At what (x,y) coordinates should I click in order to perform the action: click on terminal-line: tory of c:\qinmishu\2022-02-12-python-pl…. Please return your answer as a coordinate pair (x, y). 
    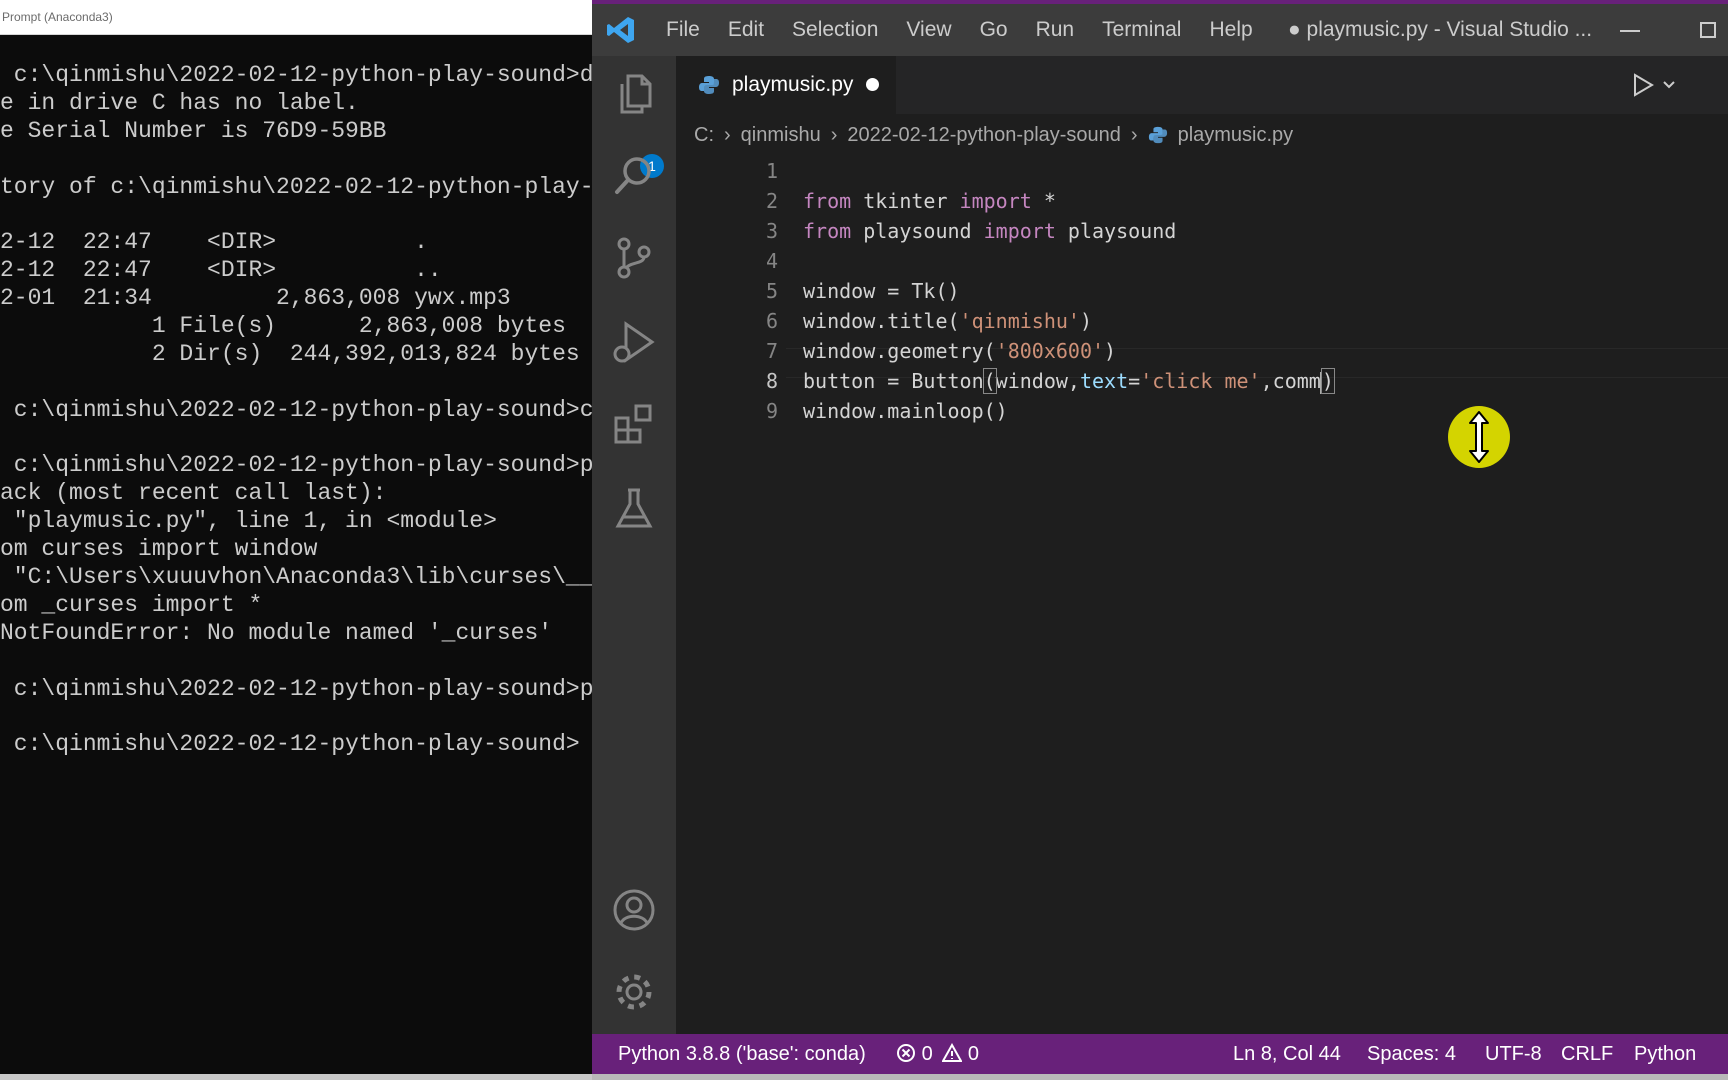
    Looking at the image, I should click on (296, 186).